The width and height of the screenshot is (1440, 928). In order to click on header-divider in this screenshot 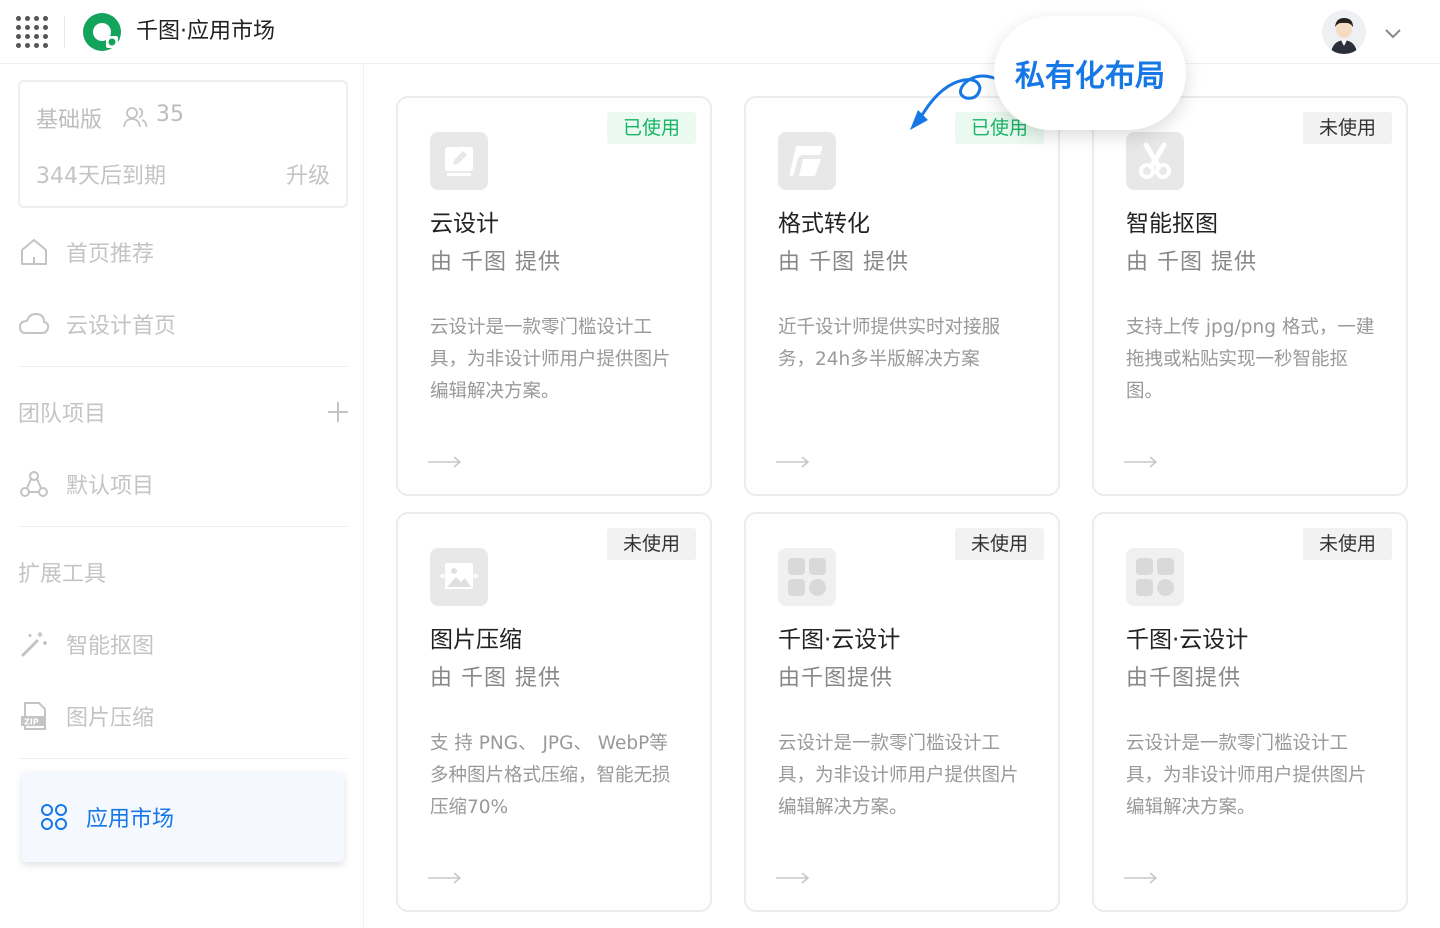, I will do `click(64, 32)`.